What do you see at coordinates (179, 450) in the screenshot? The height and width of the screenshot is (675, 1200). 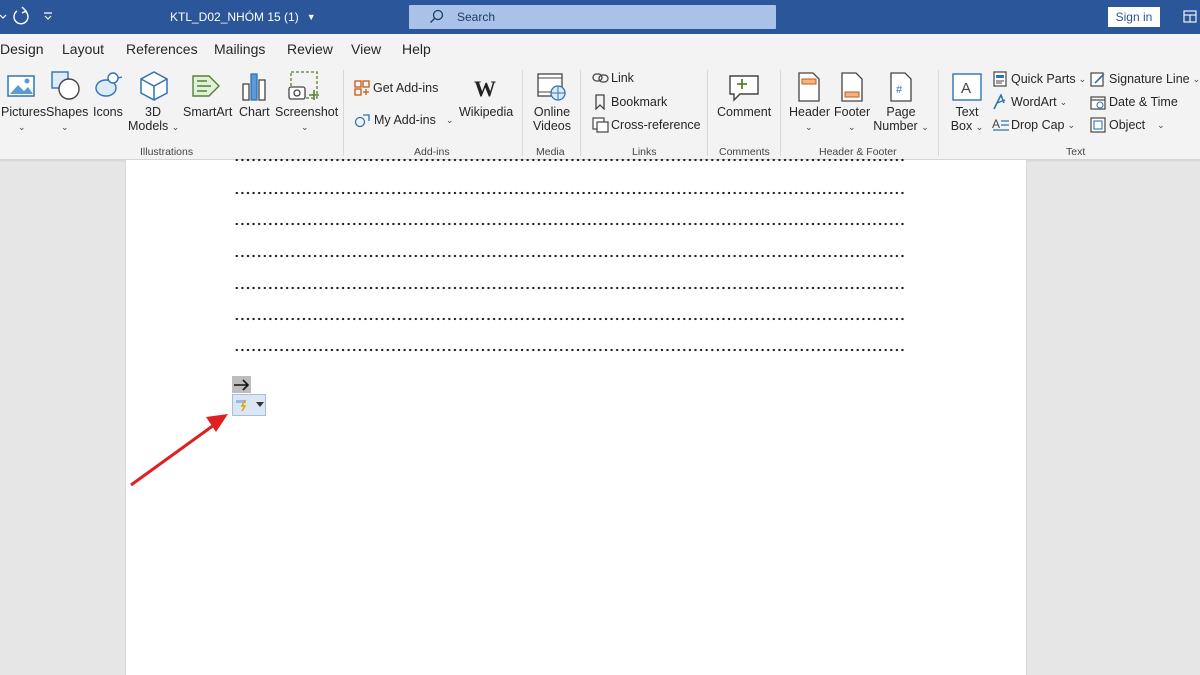 I see `annotation-arrow` at bounding box center [179, 450].